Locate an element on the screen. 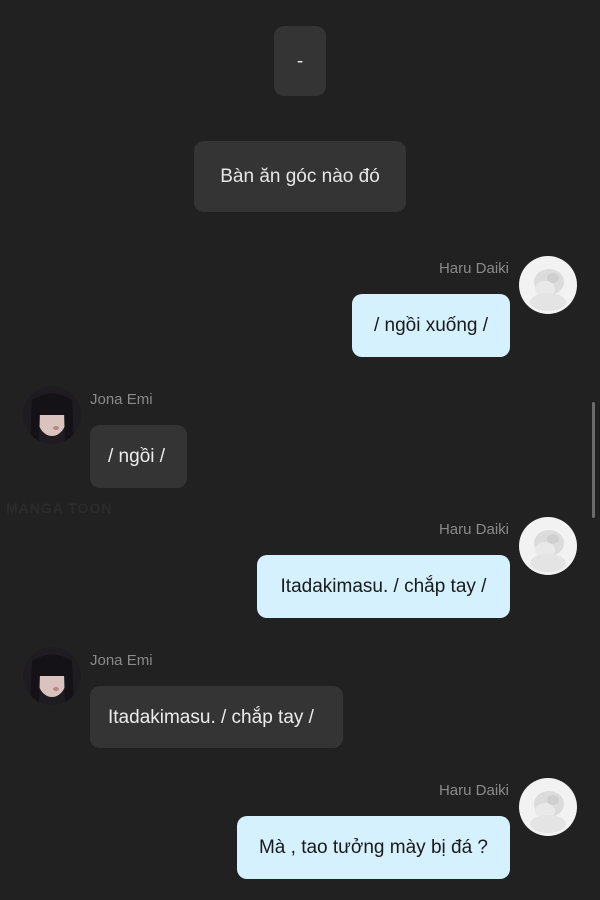 This screenshot has width=600, height=900. watermark: MANGA TOON is located at coordinates (59, 508).